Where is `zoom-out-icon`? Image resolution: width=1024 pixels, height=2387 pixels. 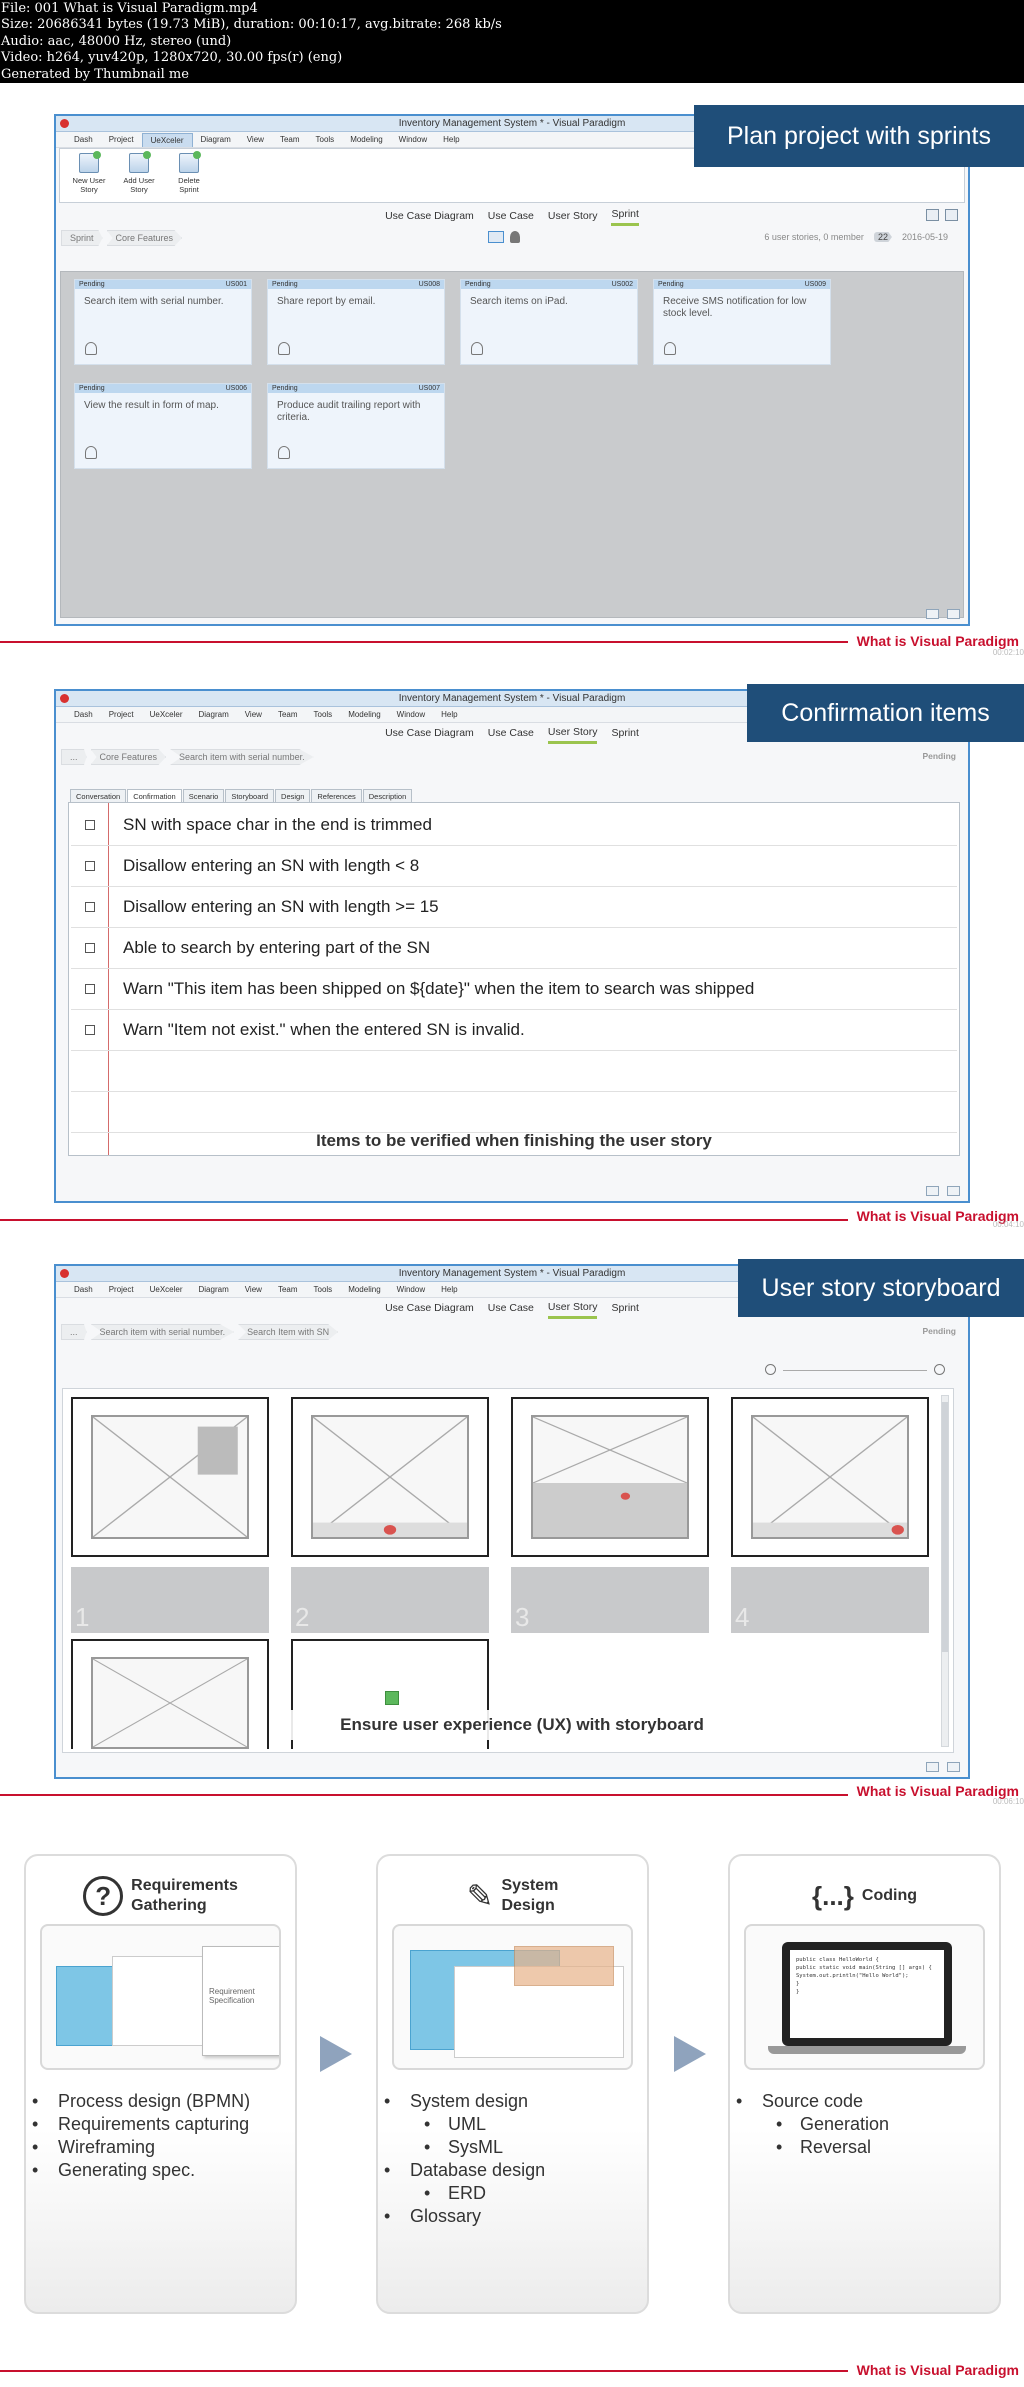 zoom-out-icon is located at coordinates (770, 1369).